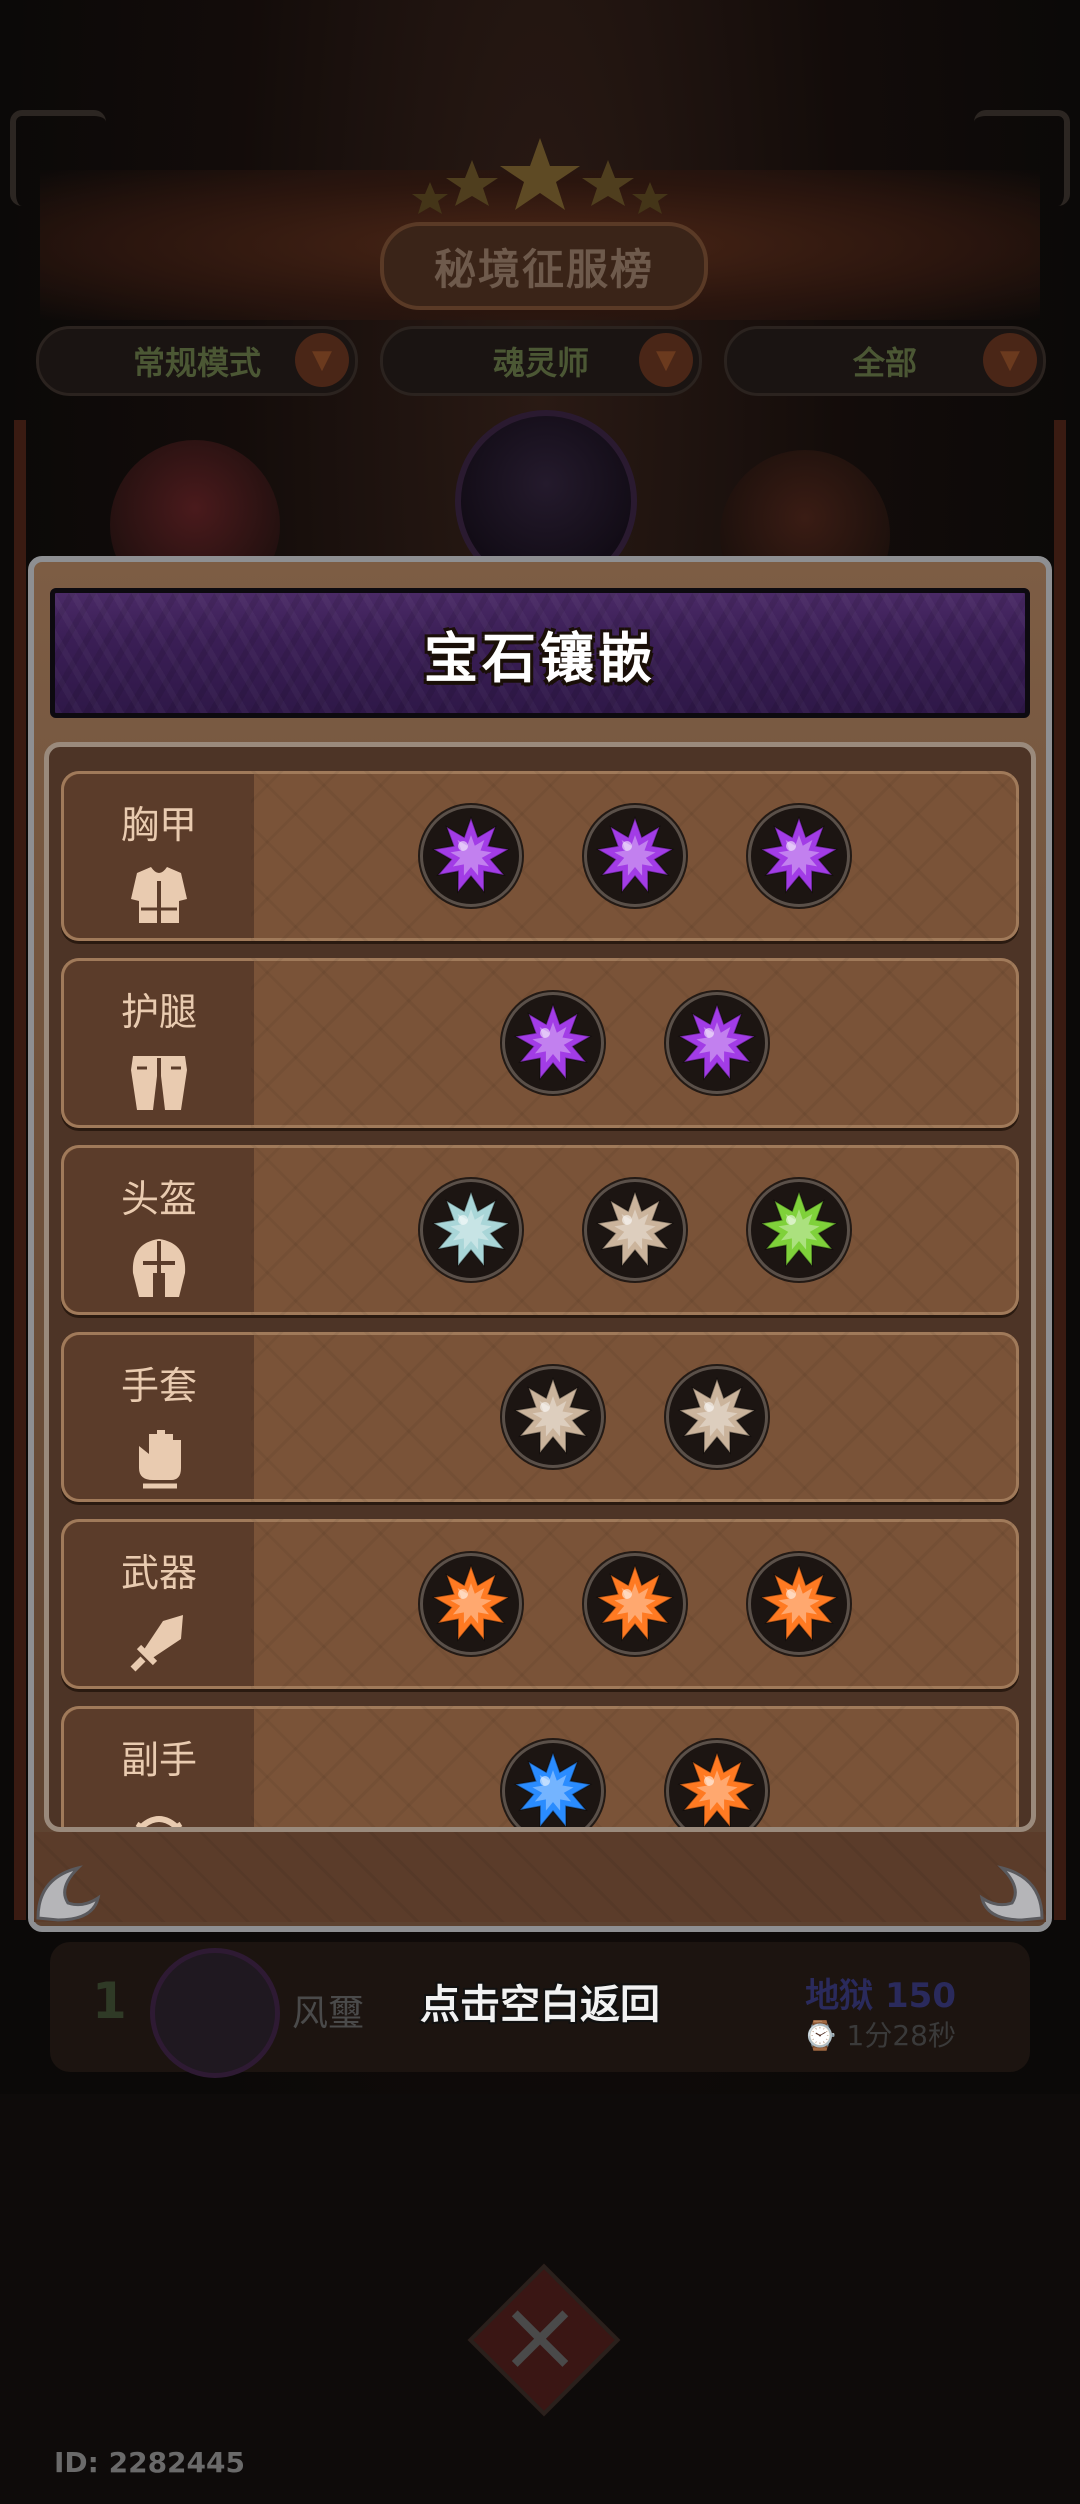  What do you see at coordinates (159, 1043) in the screenshot?
I see `slot-label-box: 护腿` at bounding box center [159, 1043].